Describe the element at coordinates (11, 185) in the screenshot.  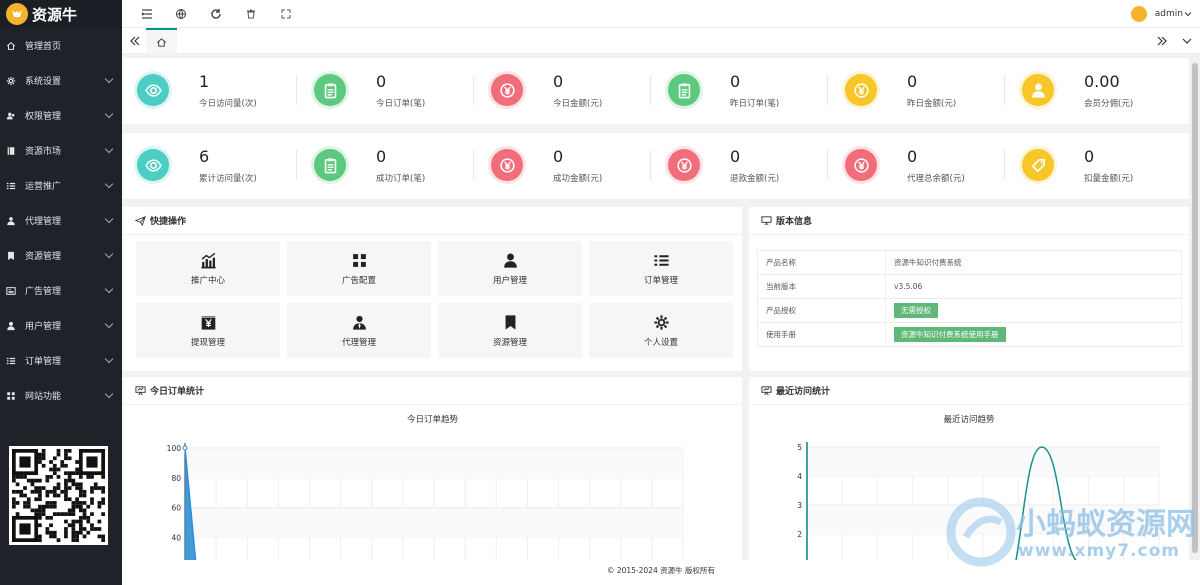
I see `list-icon` at that location.